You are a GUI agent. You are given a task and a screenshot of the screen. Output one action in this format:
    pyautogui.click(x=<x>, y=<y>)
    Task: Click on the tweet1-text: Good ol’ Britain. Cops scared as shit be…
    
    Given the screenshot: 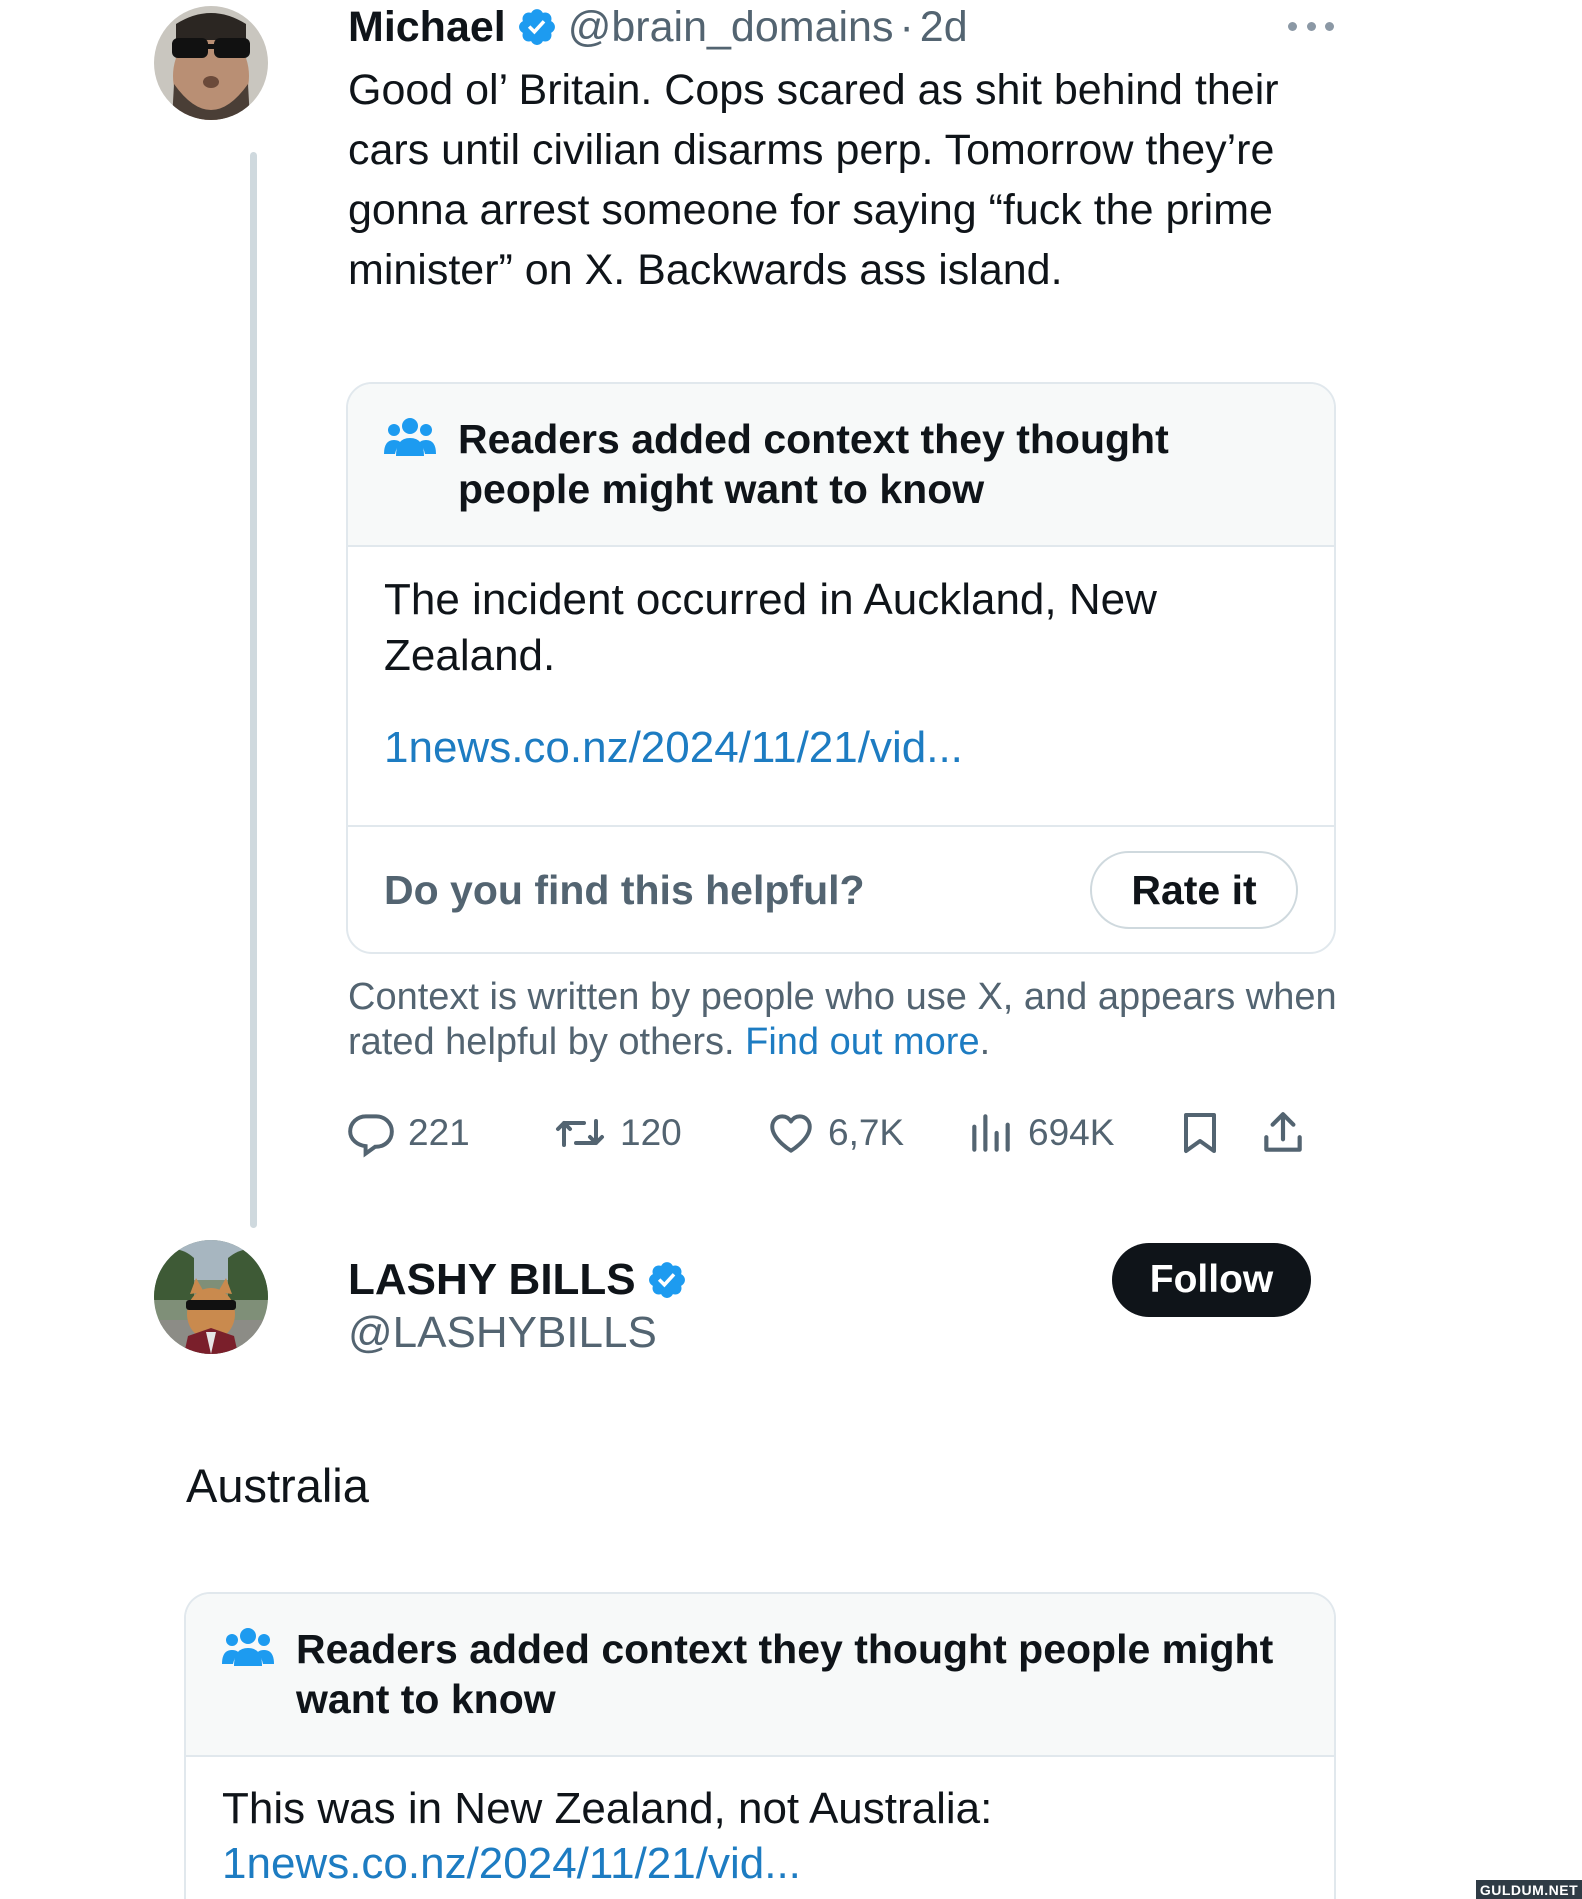 What is the action you would take?
    pyautogui.click(x=813, y=180)
    